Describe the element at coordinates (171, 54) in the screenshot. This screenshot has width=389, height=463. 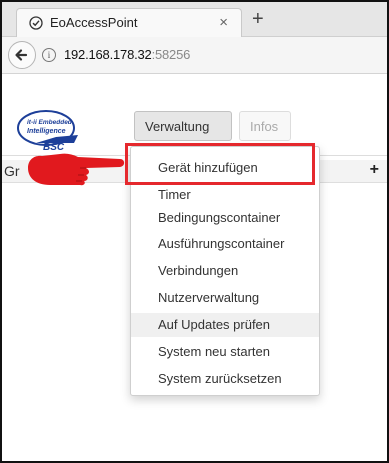
I see `url-port: :58256` at that location.